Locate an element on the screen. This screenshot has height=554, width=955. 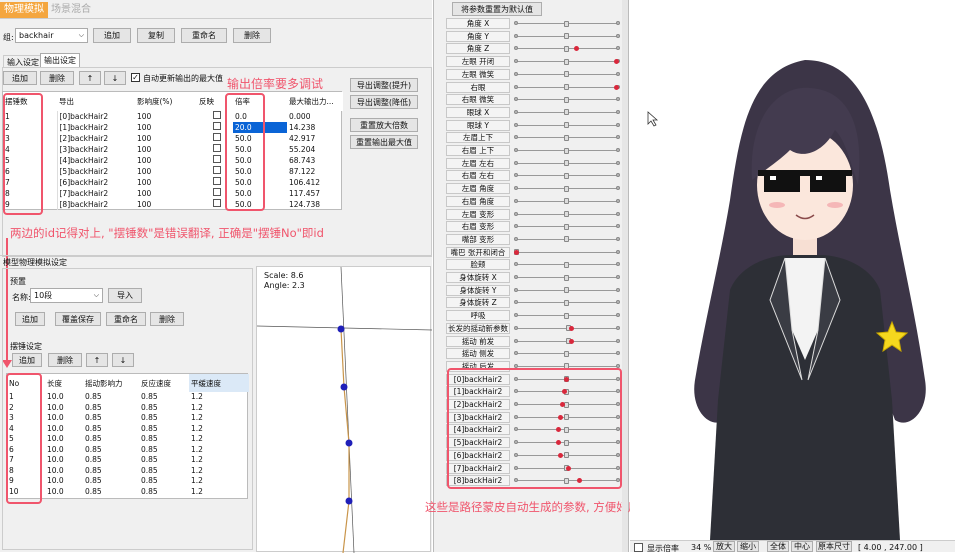
param-label: 角度 Z is located at coordinates (478, 49).